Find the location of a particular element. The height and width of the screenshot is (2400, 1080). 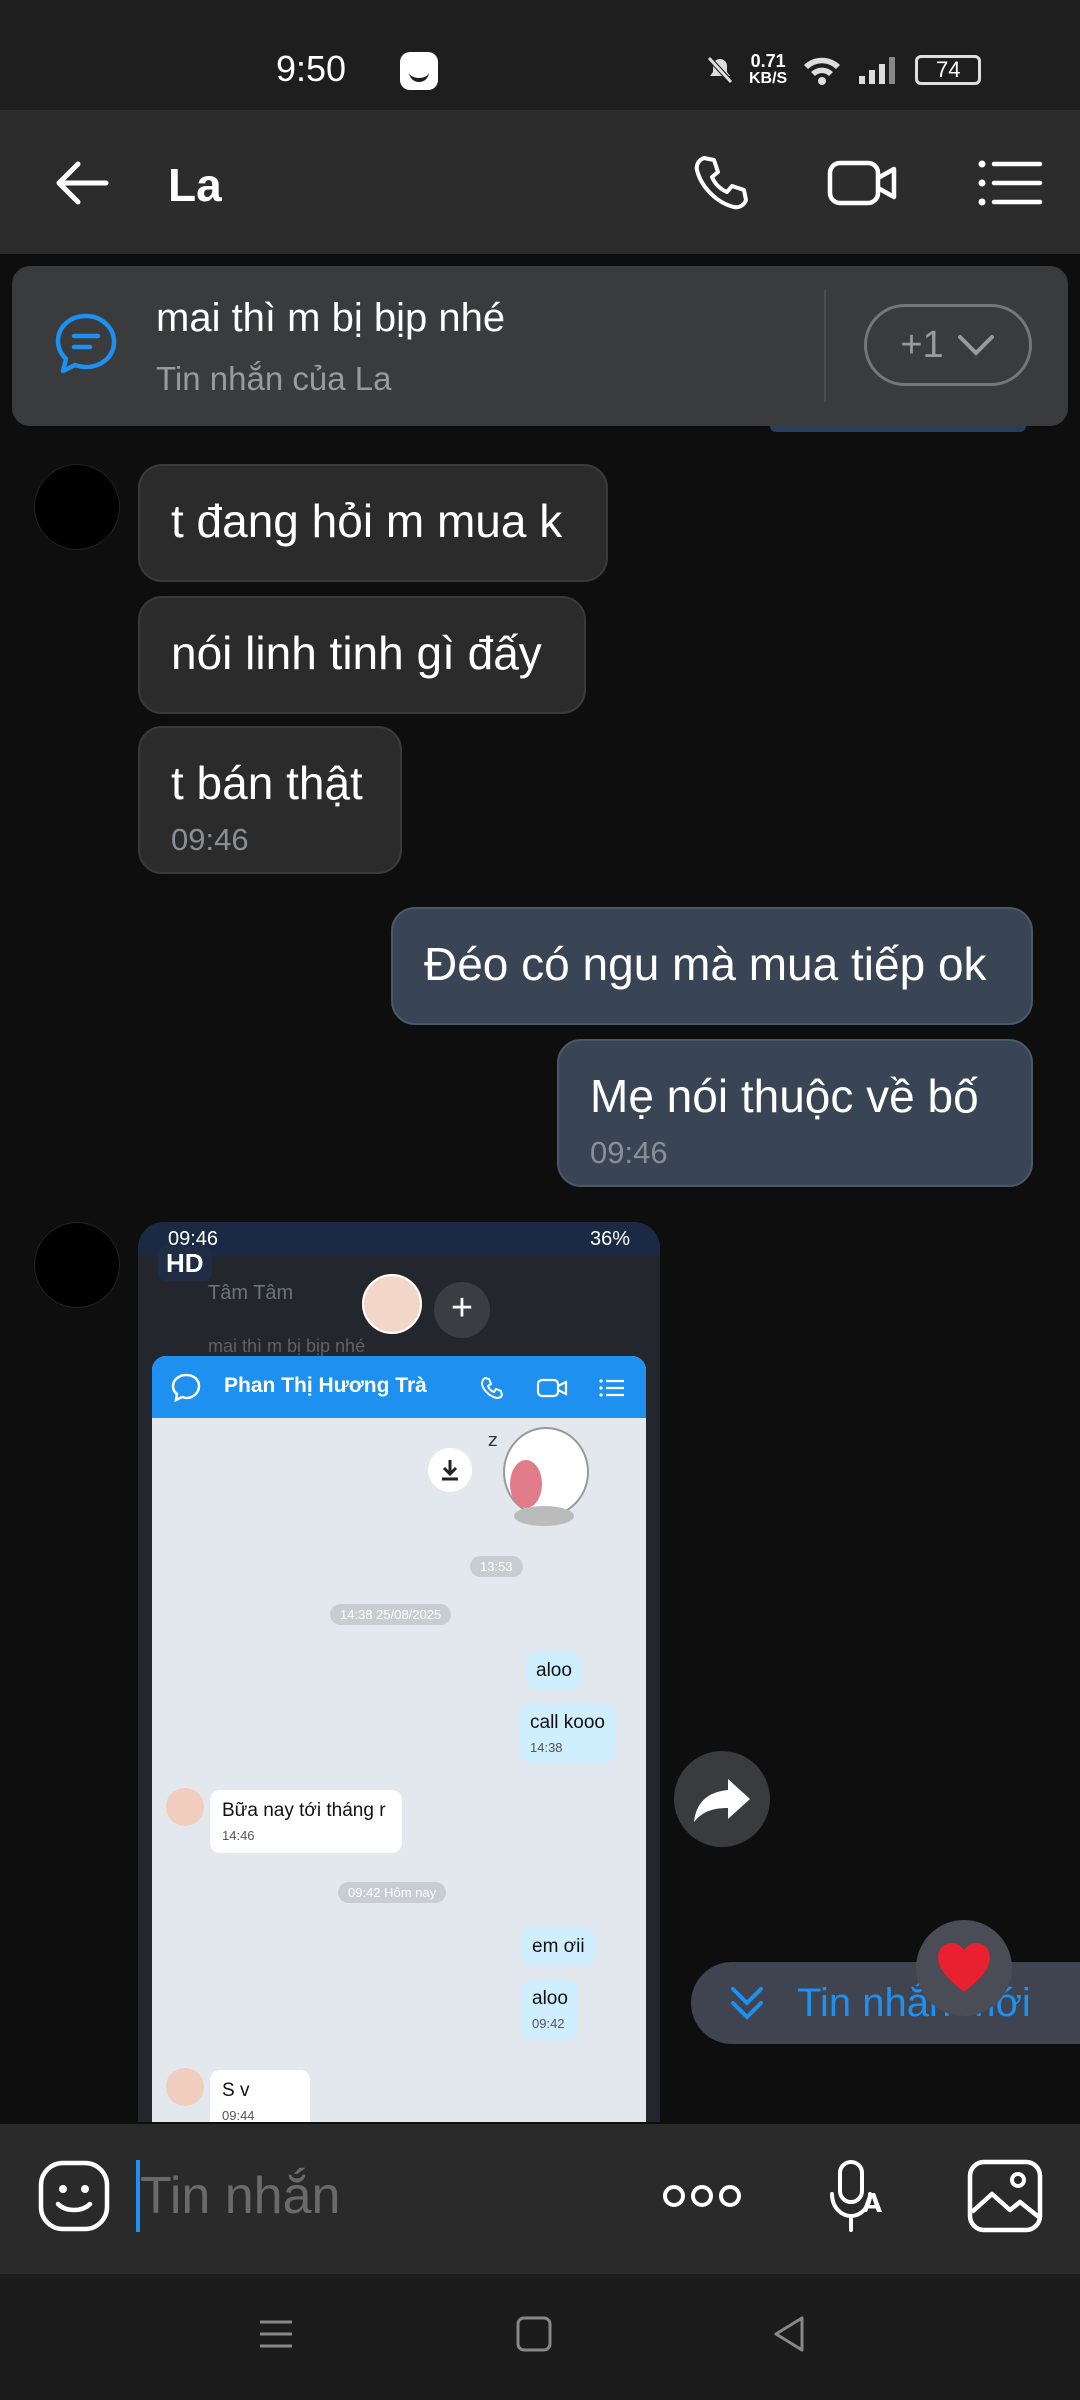

screenshot-outgoing-message: em ơii is located at coordinates (558, 1947).